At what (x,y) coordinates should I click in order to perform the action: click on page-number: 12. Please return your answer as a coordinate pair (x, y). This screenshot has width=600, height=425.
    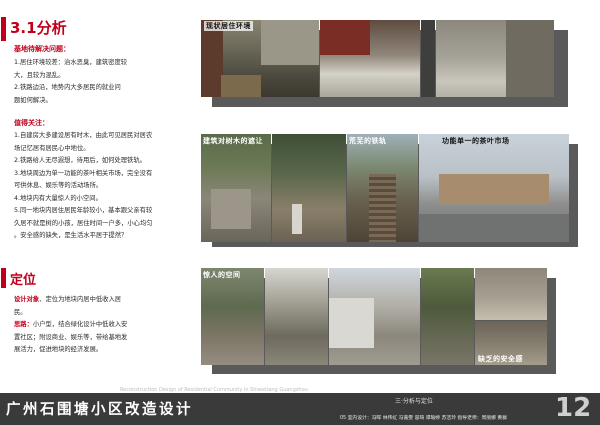
    Looking at the image, I should click on (573, 408).